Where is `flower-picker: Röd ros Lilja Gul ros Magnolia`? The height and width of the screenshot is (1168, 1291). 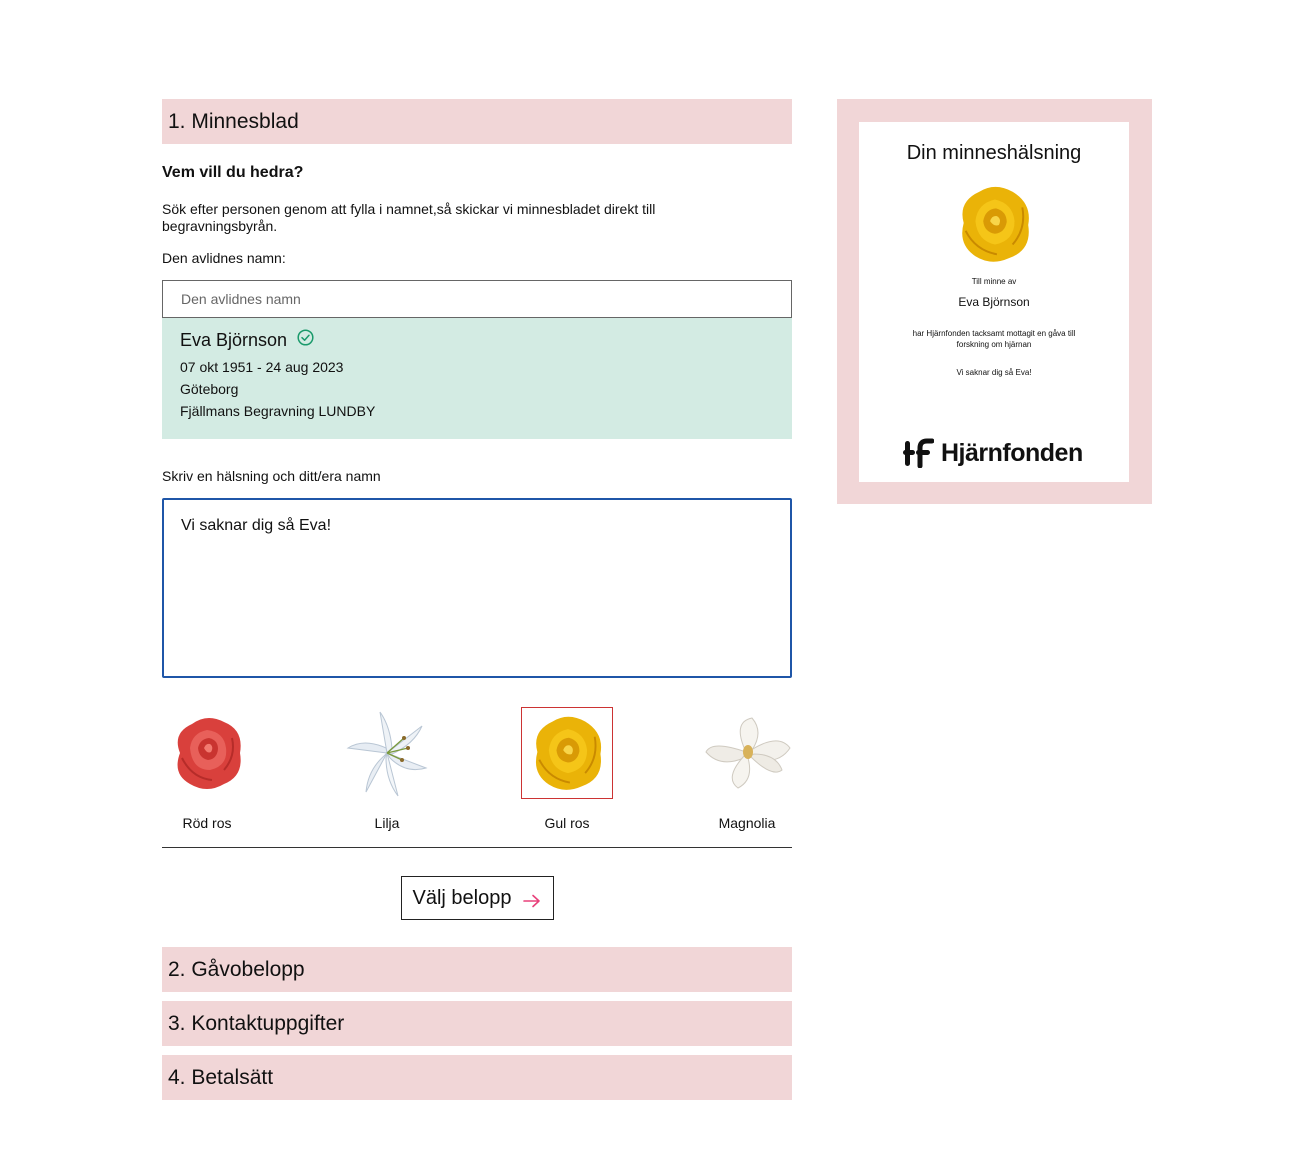
flower-picker: Röd ros Lilja Gul ros Magnolia is located at coordinates (477, 777).